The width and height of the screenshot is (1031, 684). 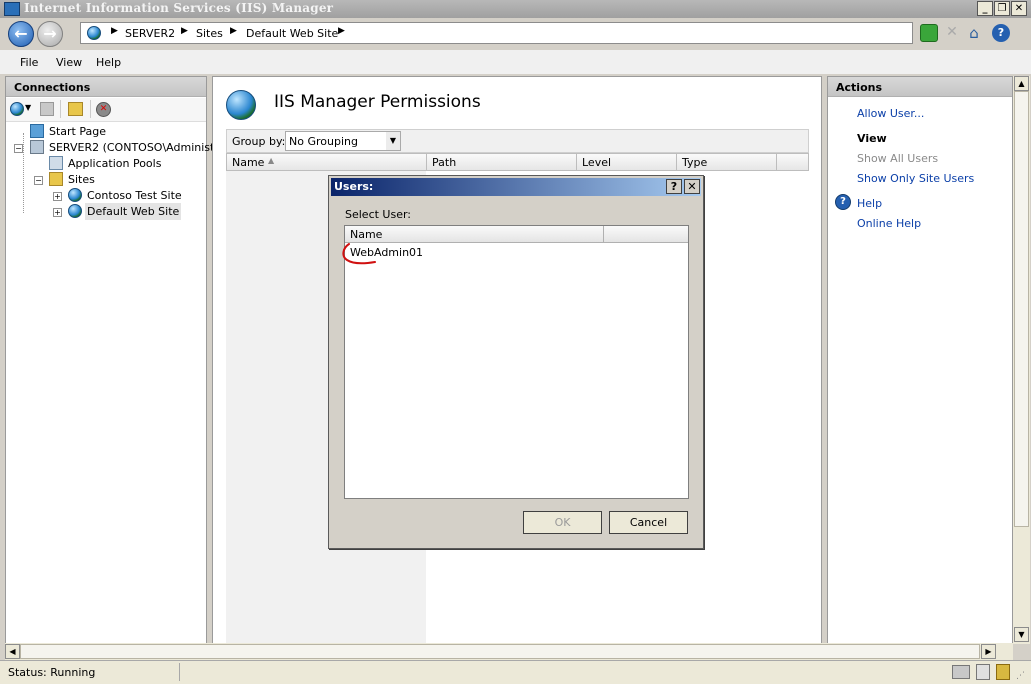 What do you see at coordinates (271, 160) in the screenshot?
I see `sort-ascending-icon: ▲` at bounding box center [271, 160].